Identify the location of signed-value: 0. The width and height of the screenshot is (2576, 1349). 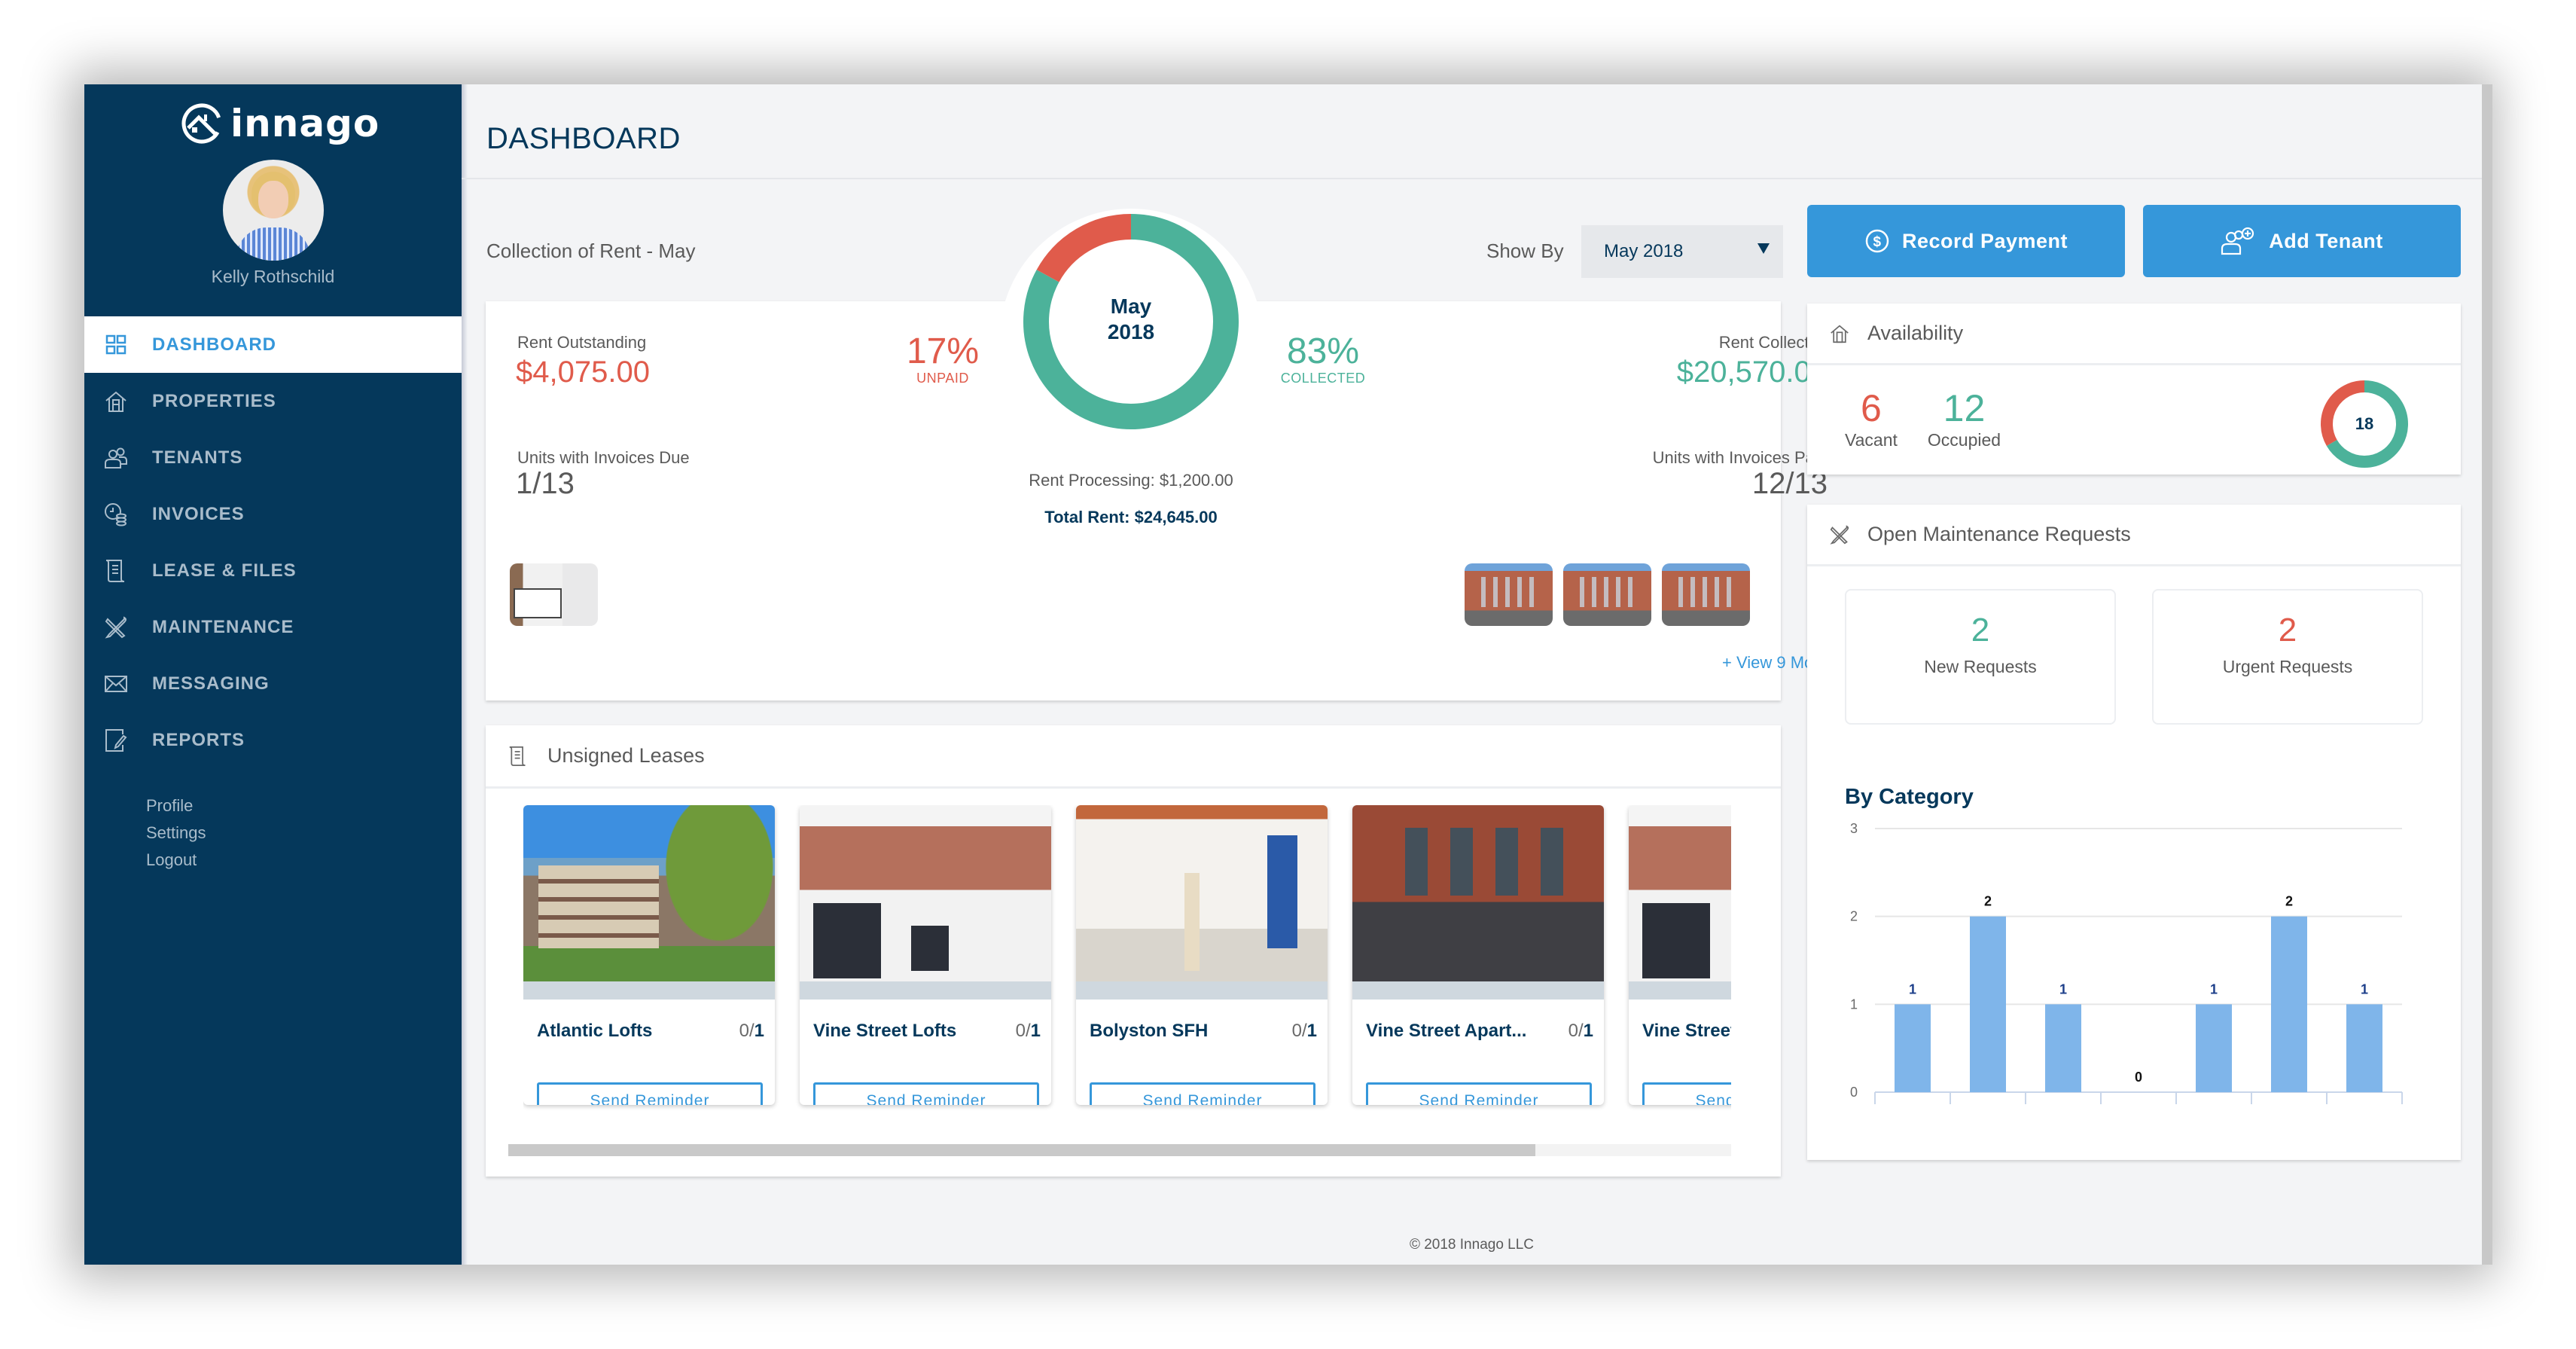
(744, 1031).